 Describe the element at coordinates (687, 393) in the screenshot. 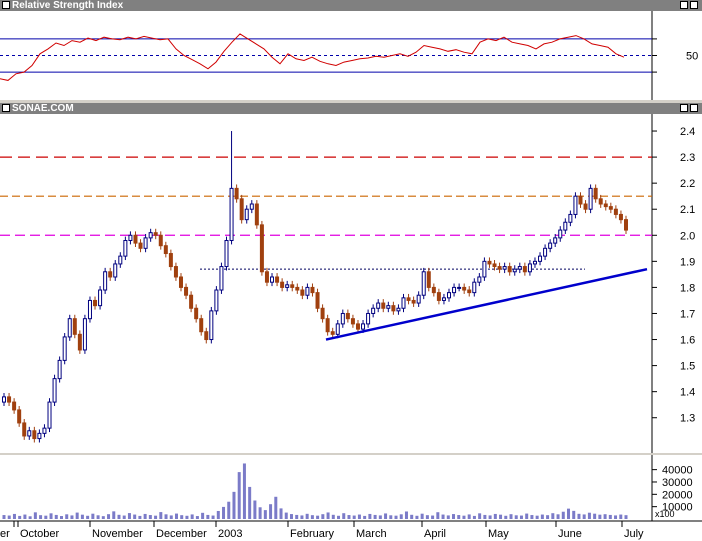

I see `price-tick-label: 1.4` at that location.